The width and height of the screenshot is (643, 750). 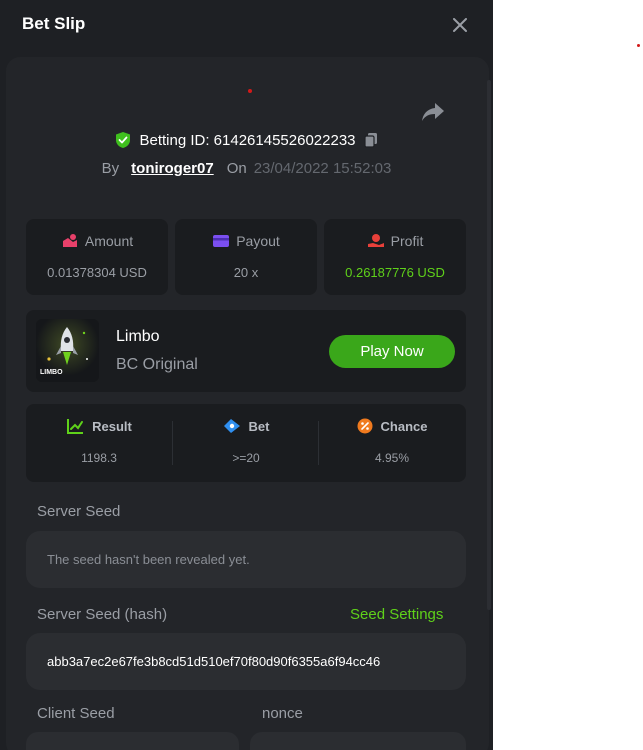 What do you see at coordinates (54, 23) in the screenshot?
I see `modal-title: Bet Slip` at bounding box center [54, 23].